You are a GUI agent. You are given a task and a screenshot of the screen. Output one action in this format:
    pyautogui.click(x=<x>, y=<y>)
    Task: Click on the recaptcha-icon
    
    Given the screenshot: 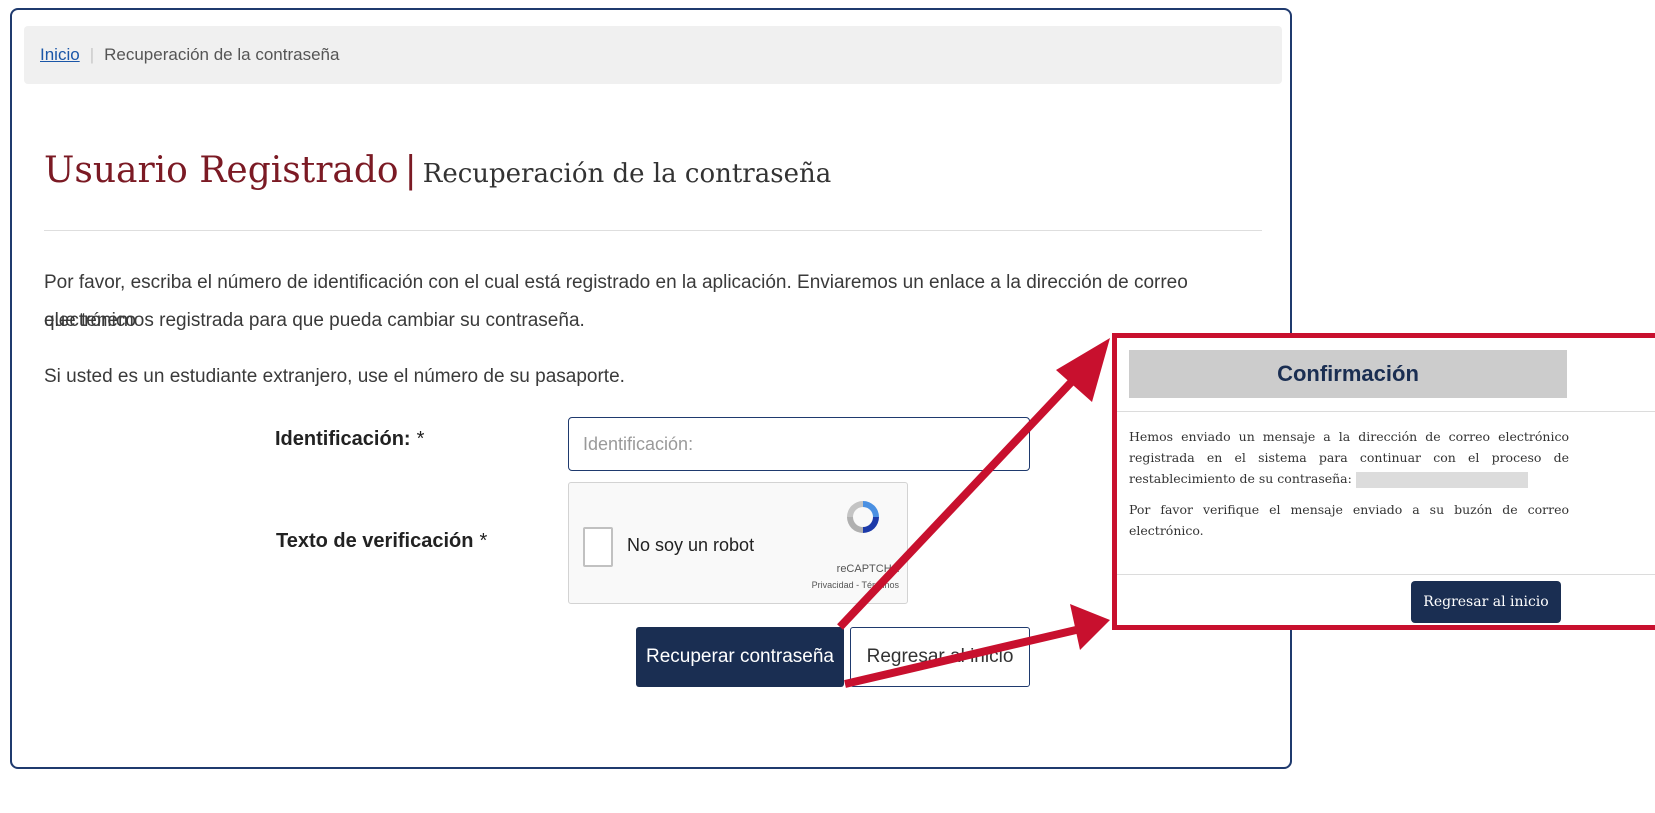 What is the action you would take?
    pyautogui.click(x=863, y=517)
    